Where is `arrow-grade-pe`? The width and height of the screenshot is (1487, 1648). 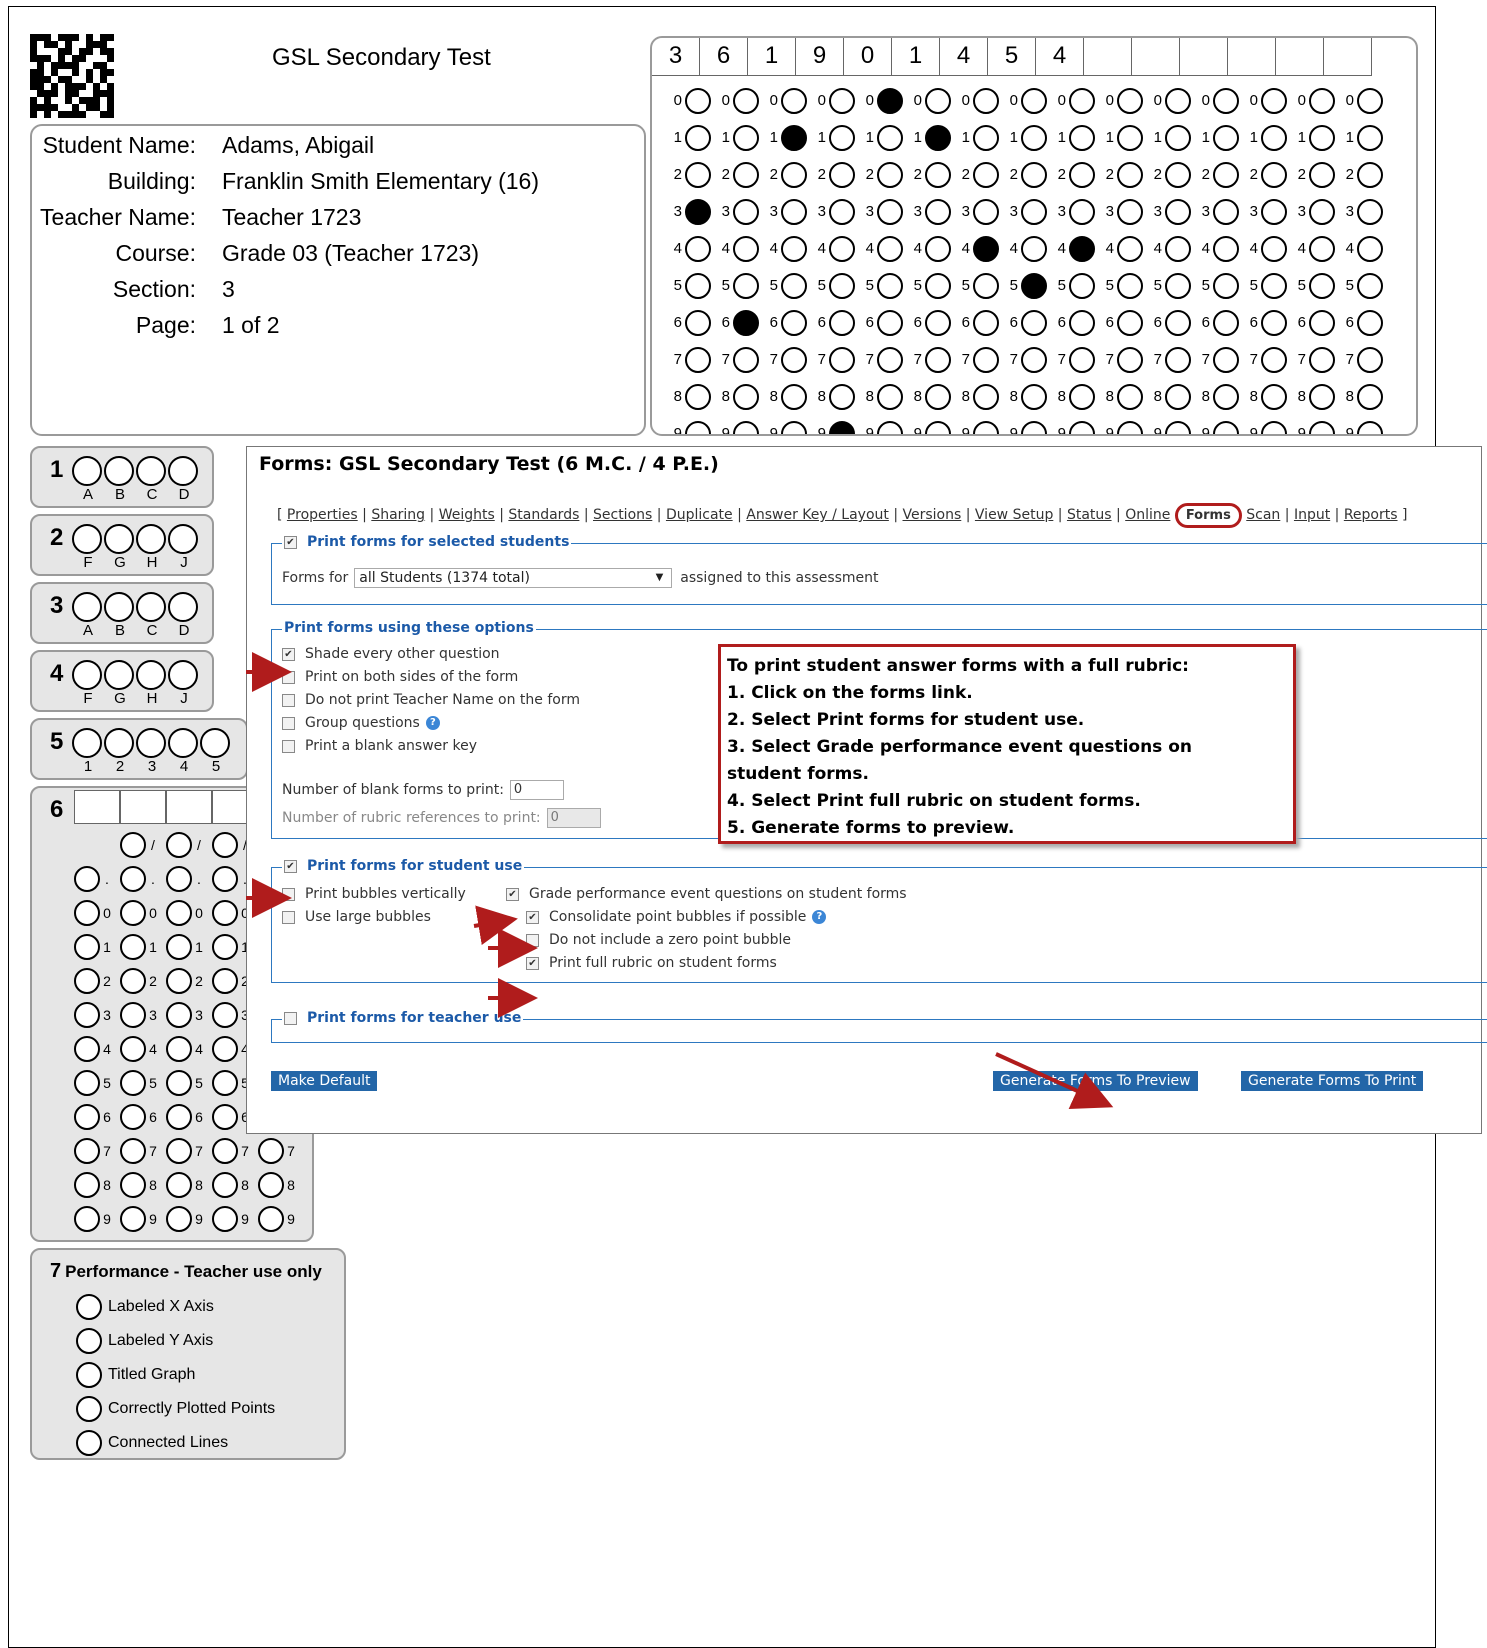
arrow-grade-pe is located at coordinates (495, 925).